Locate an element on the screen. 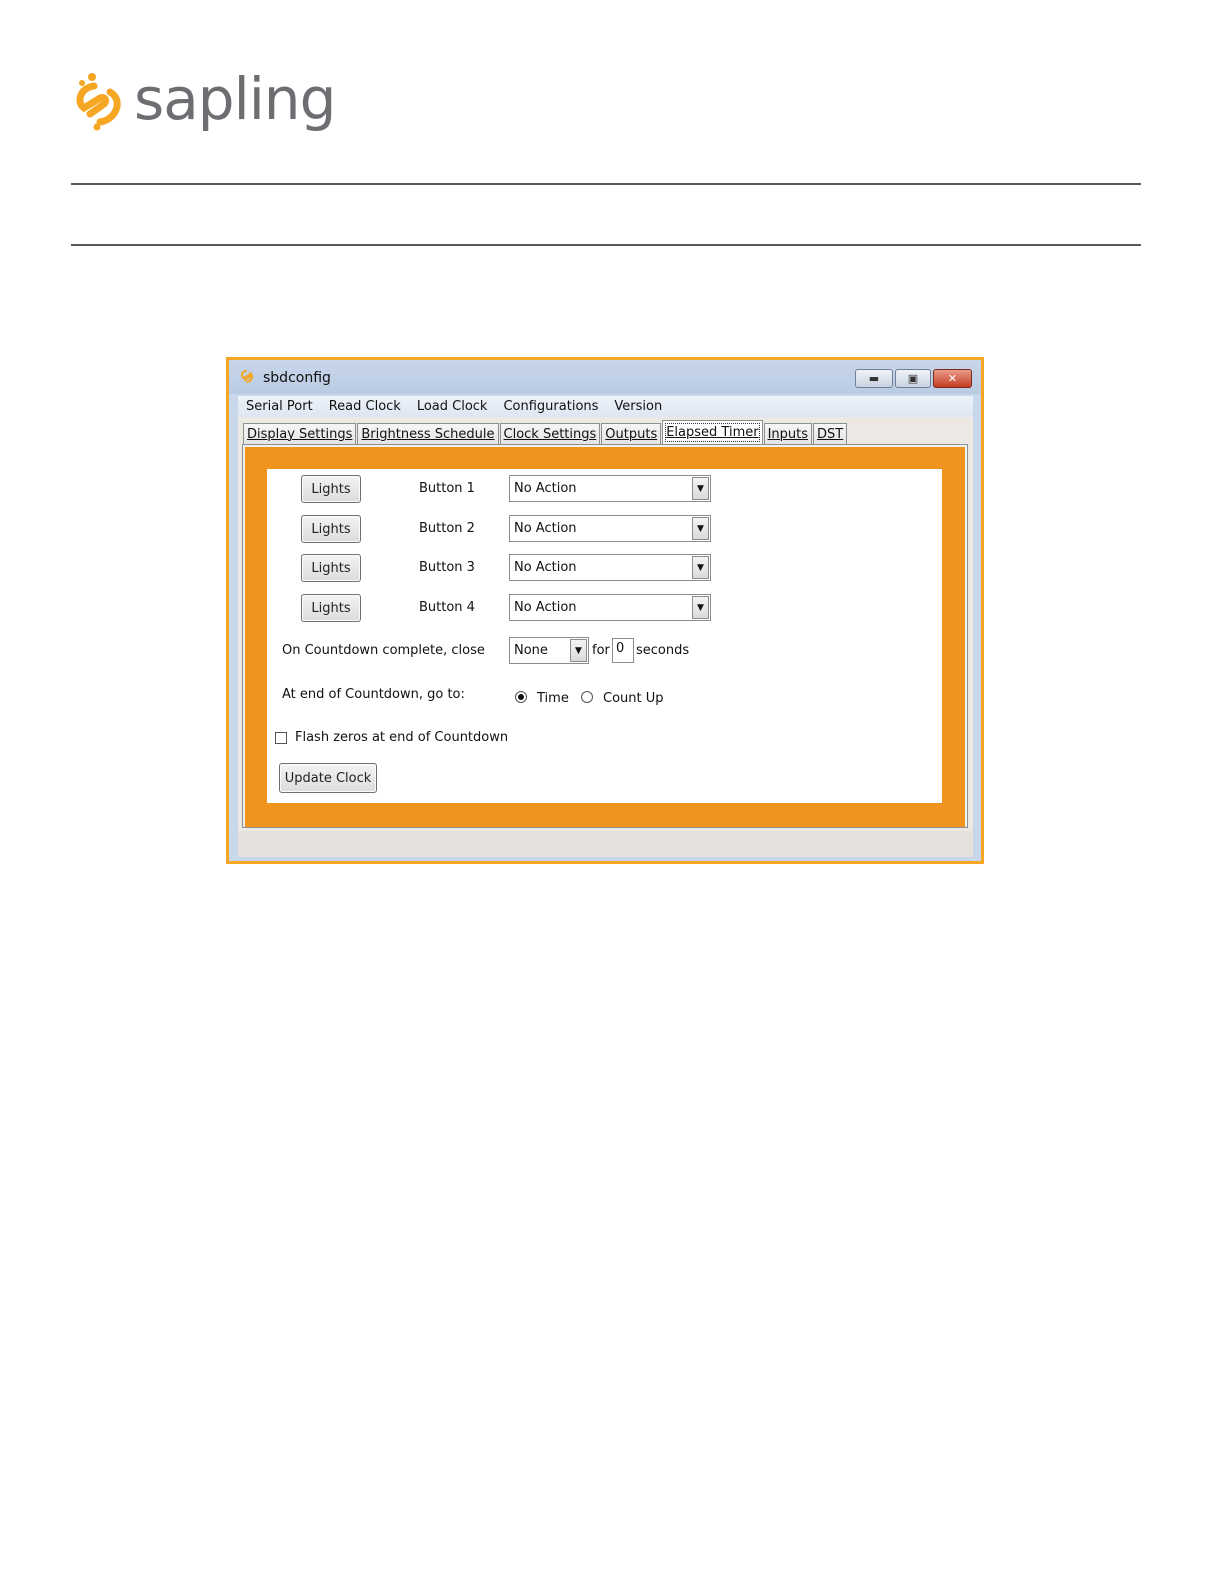 This screenshot has height=1584, width=1224. time-radio is located at coordinates (521, 697).